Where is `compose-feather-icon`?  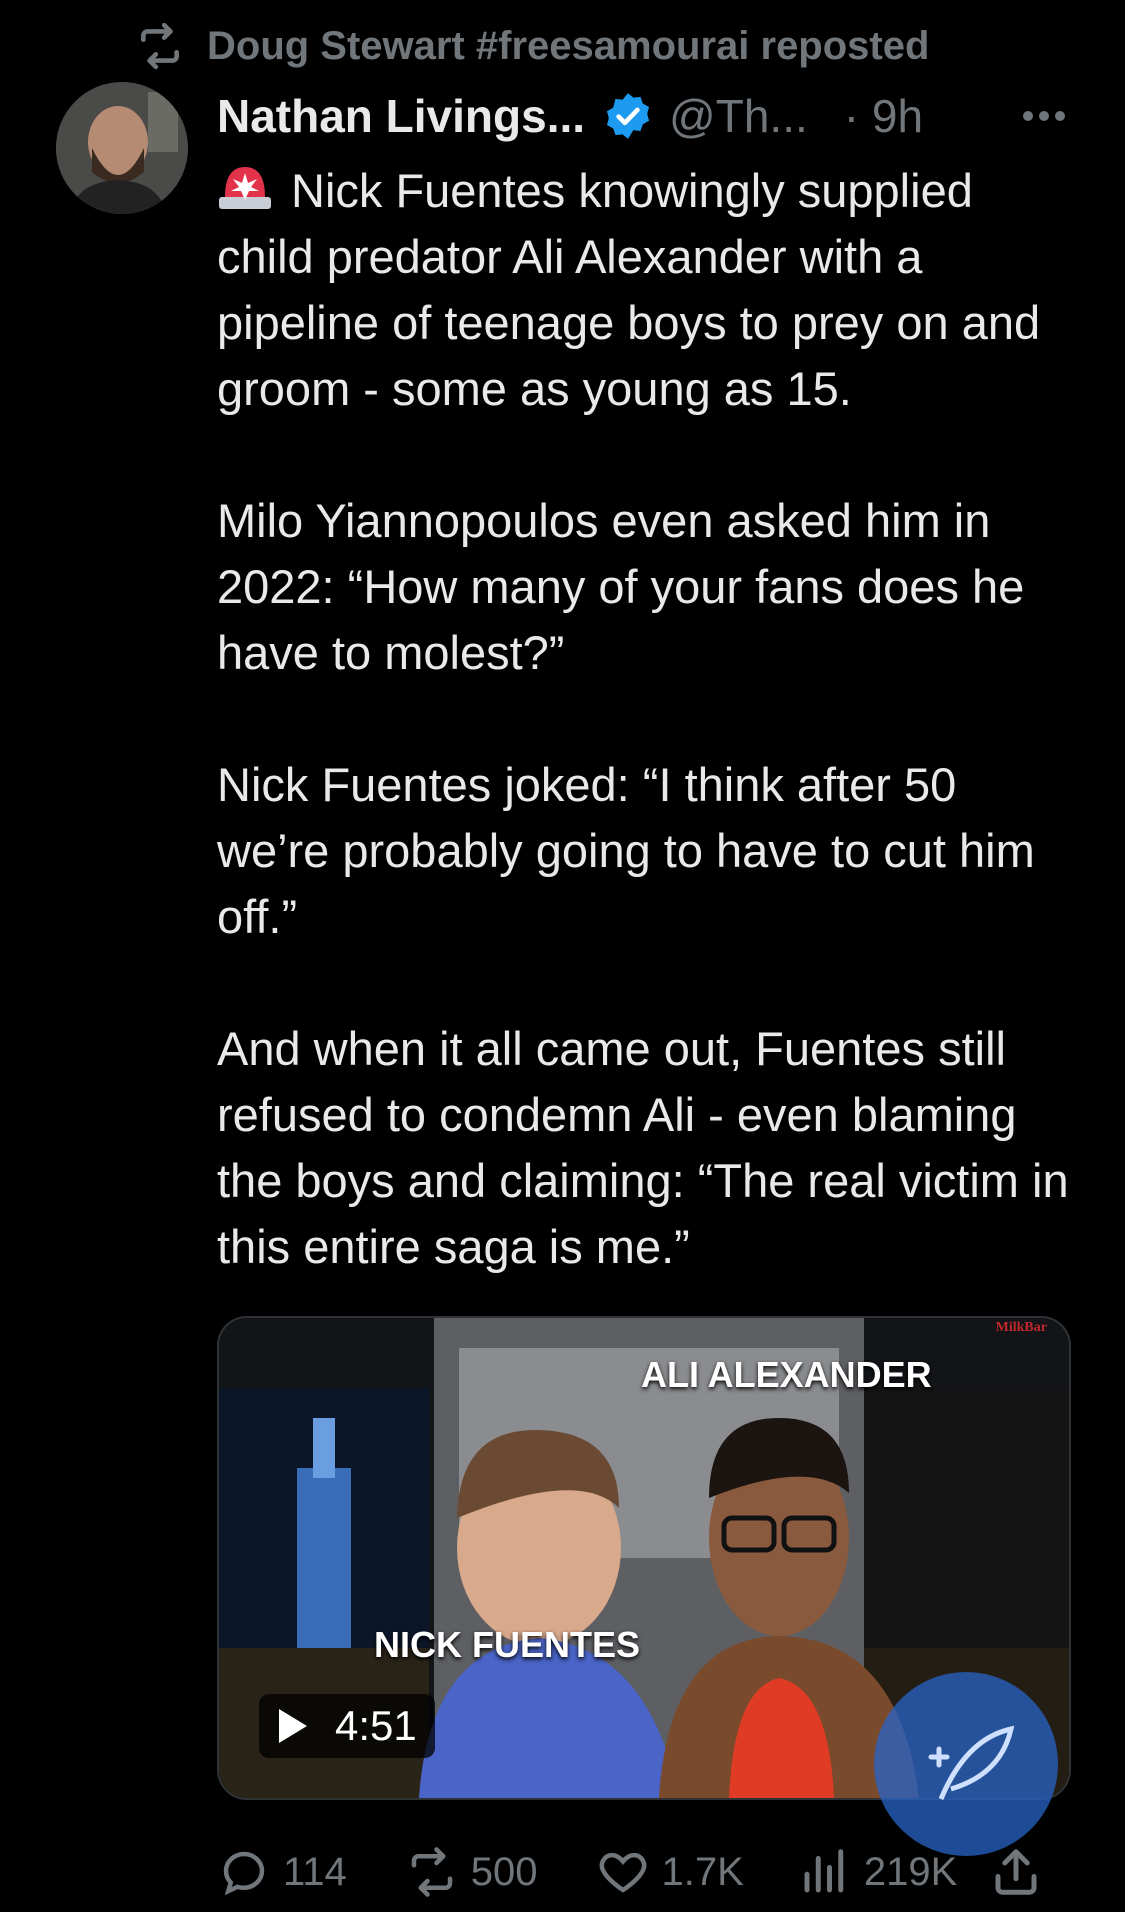
compose-feather-icon is located at coordinates (971, 1762).